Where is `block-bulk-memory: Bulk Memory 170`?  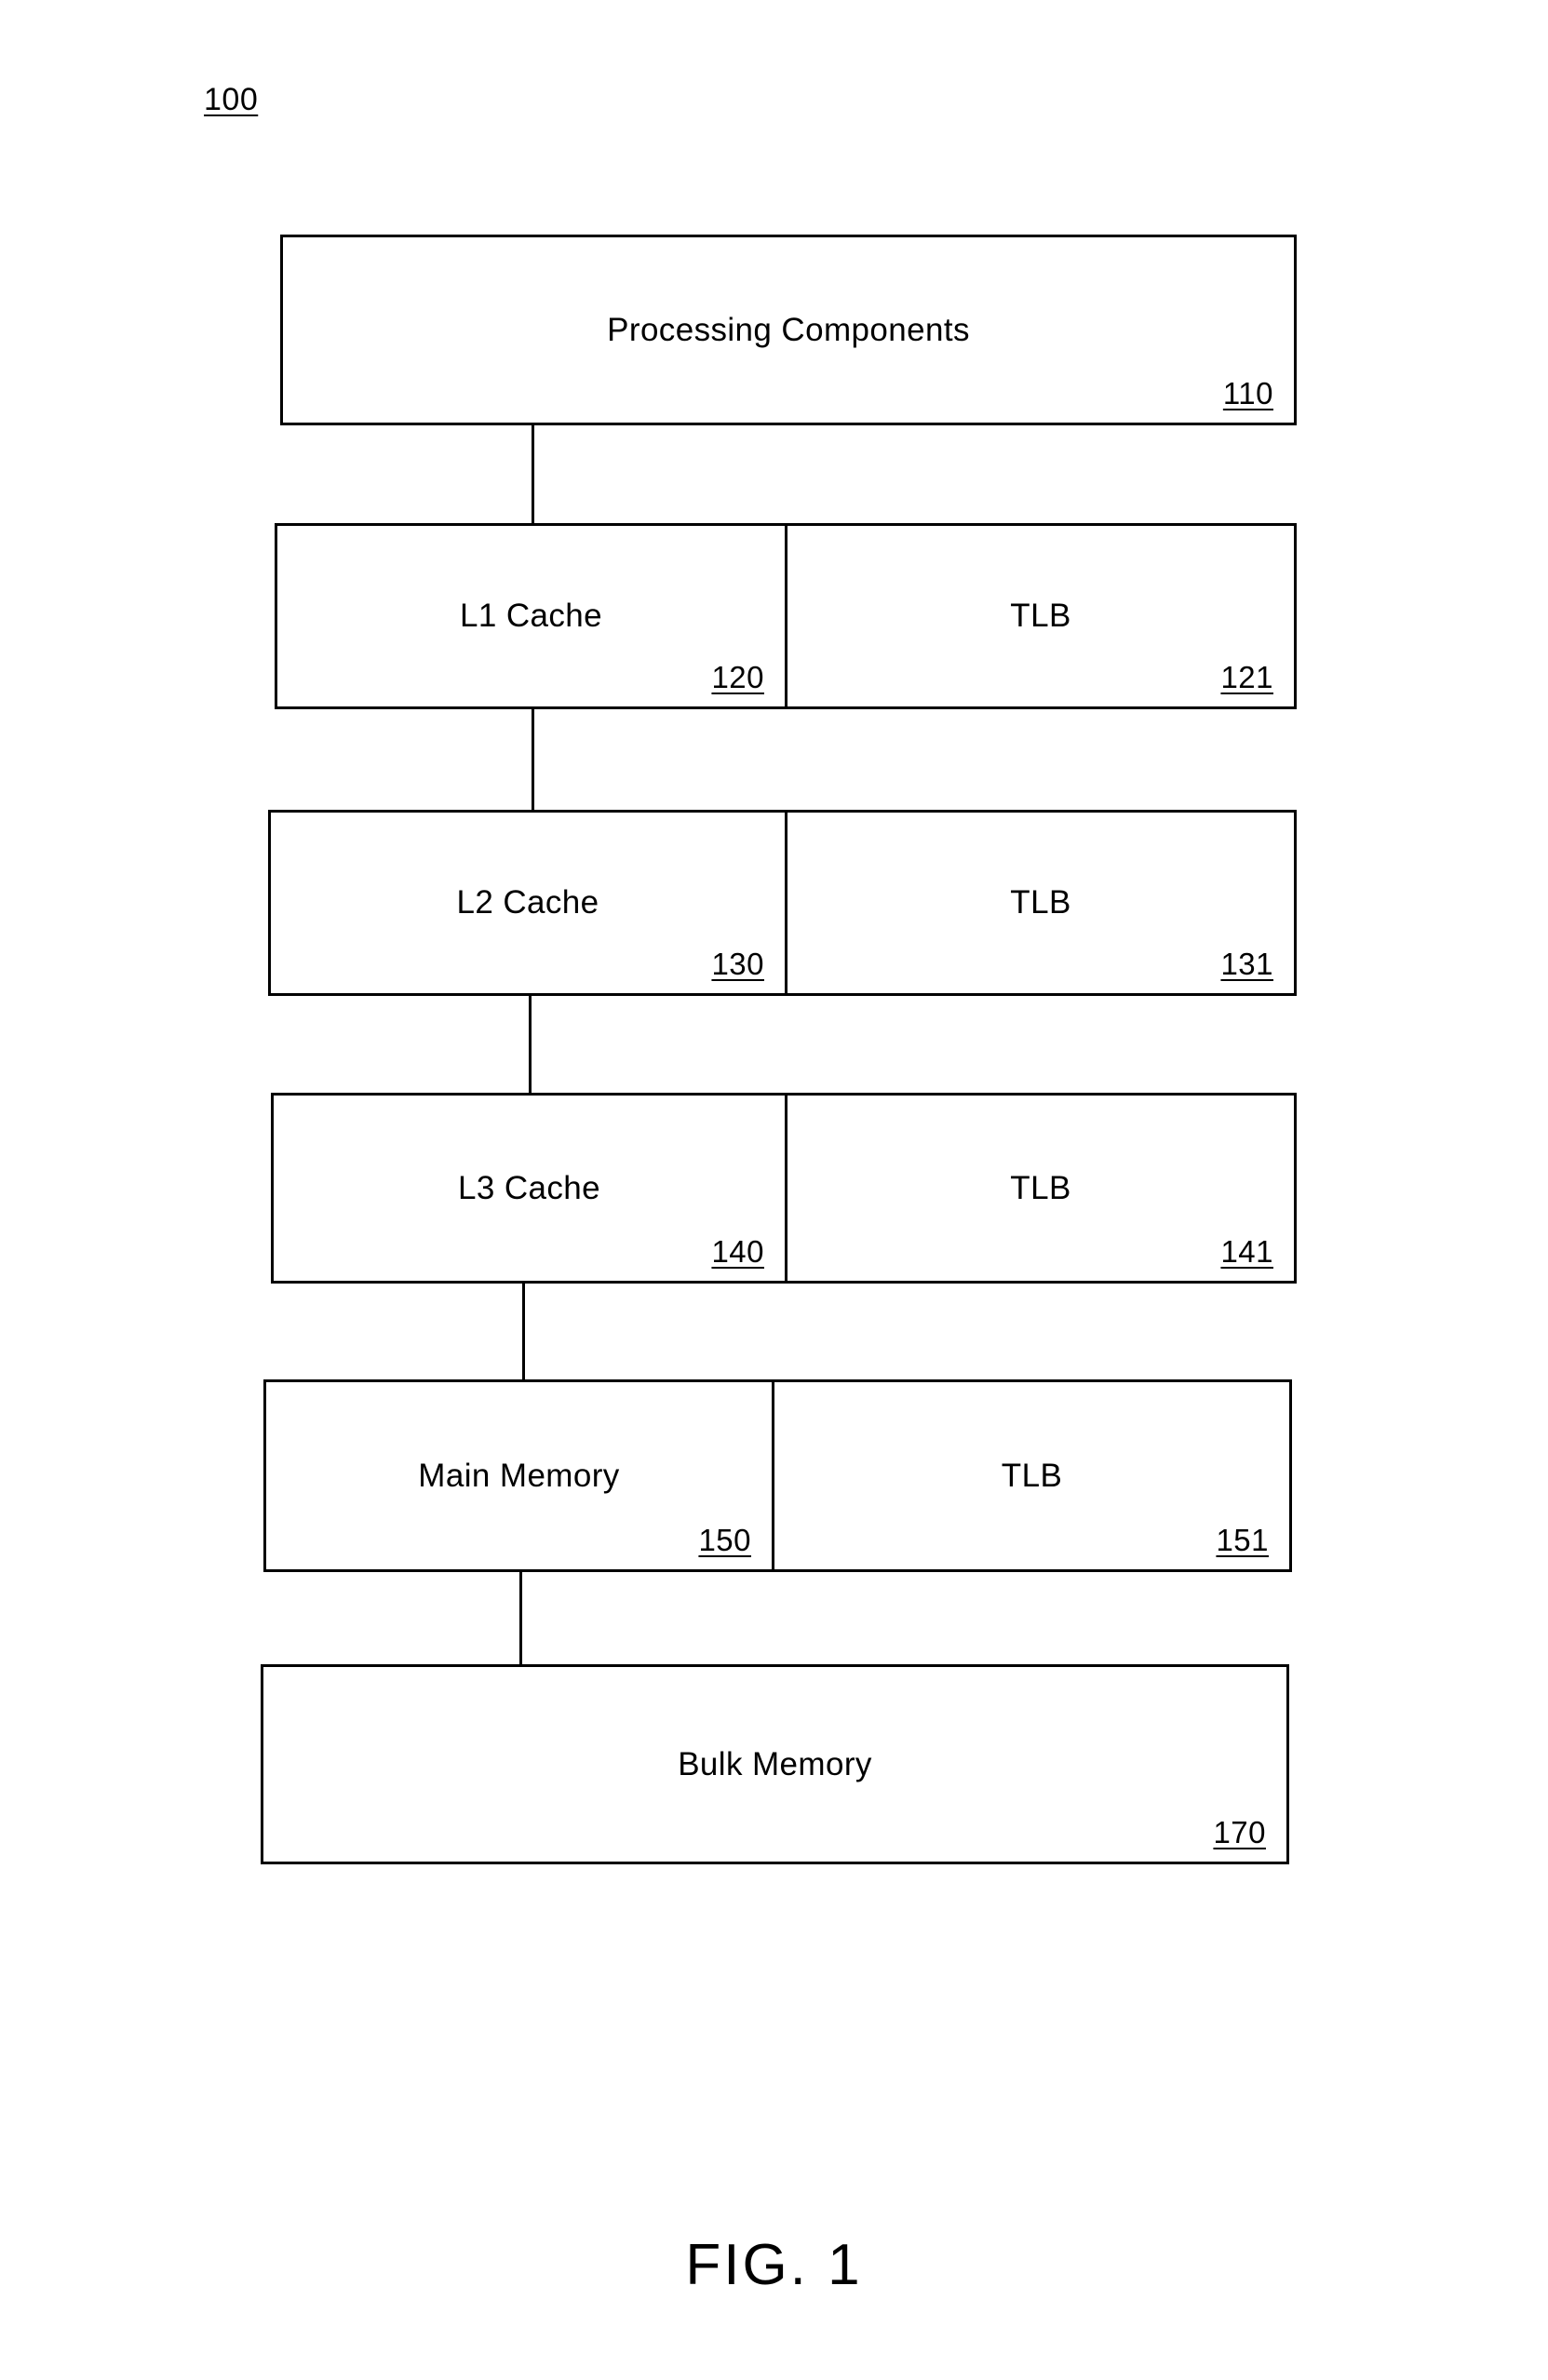
block-bulk-memory: Bulk Memory 170 is located at coordinates (775, 1764).